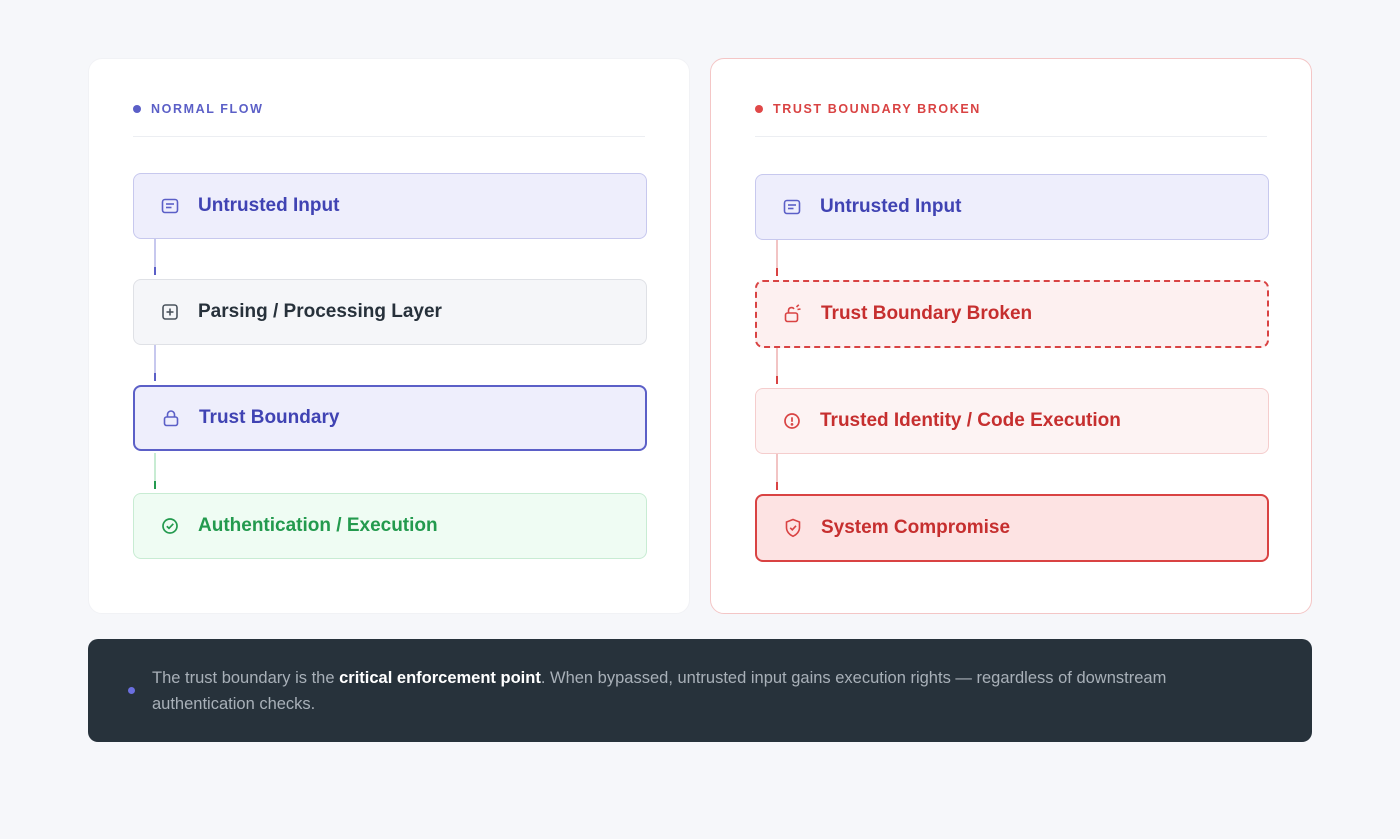  What do you see at coordinates (207, 108) in the screenshot?
I see `panel-title: NORMAL FLOW` at bounding box center [207, 108].